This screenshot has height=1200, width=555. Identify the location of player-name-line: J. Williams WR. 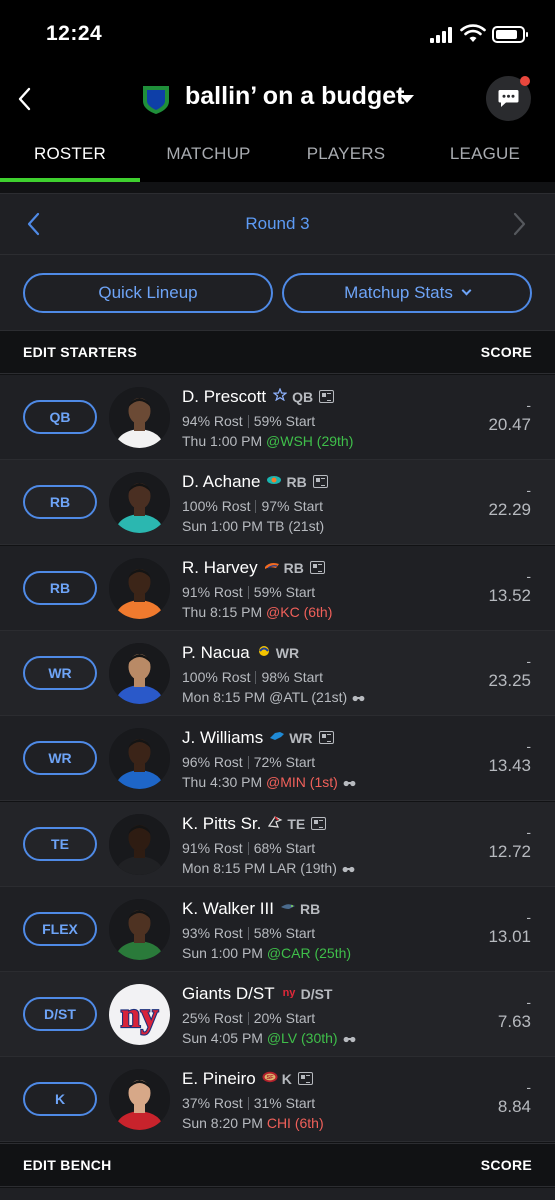
(258, 738).